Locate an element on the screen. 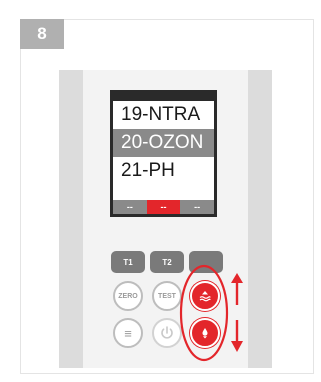  highlight-annotation is located at coordinates (211, 313).